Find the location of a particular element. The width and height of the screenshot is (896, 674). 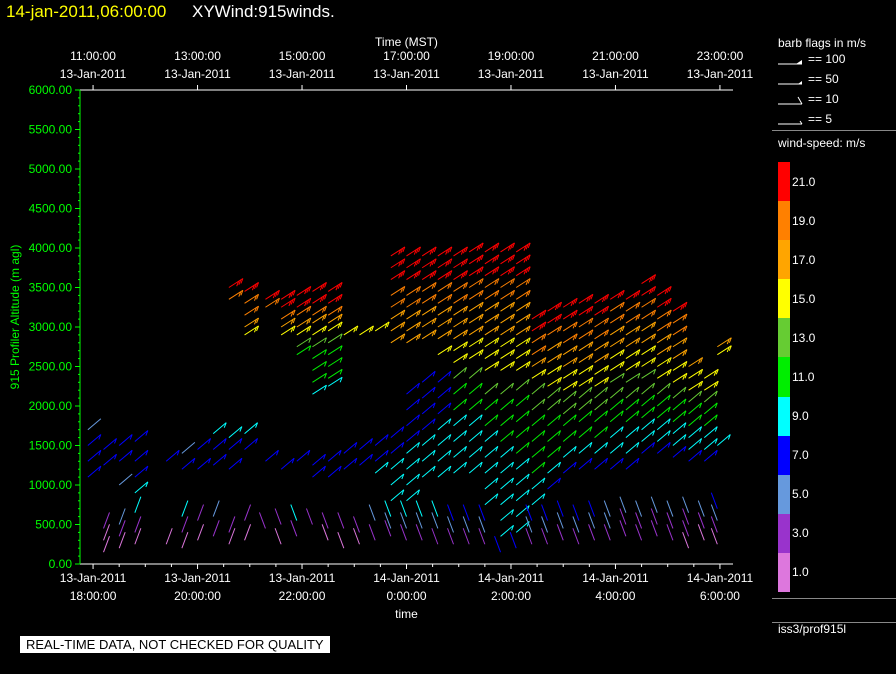

barb-flags-title: barb flags in m/s is located at coordinates (822, 43).